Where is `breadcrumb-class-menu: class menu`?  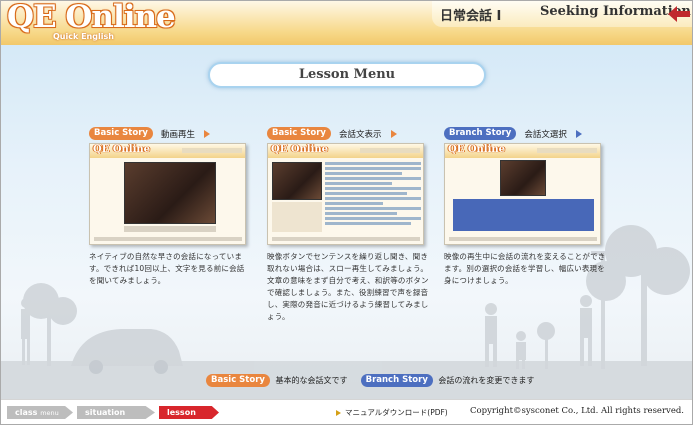
breadcrumb-class-menu: class menu is located at coordinates (40, 412).